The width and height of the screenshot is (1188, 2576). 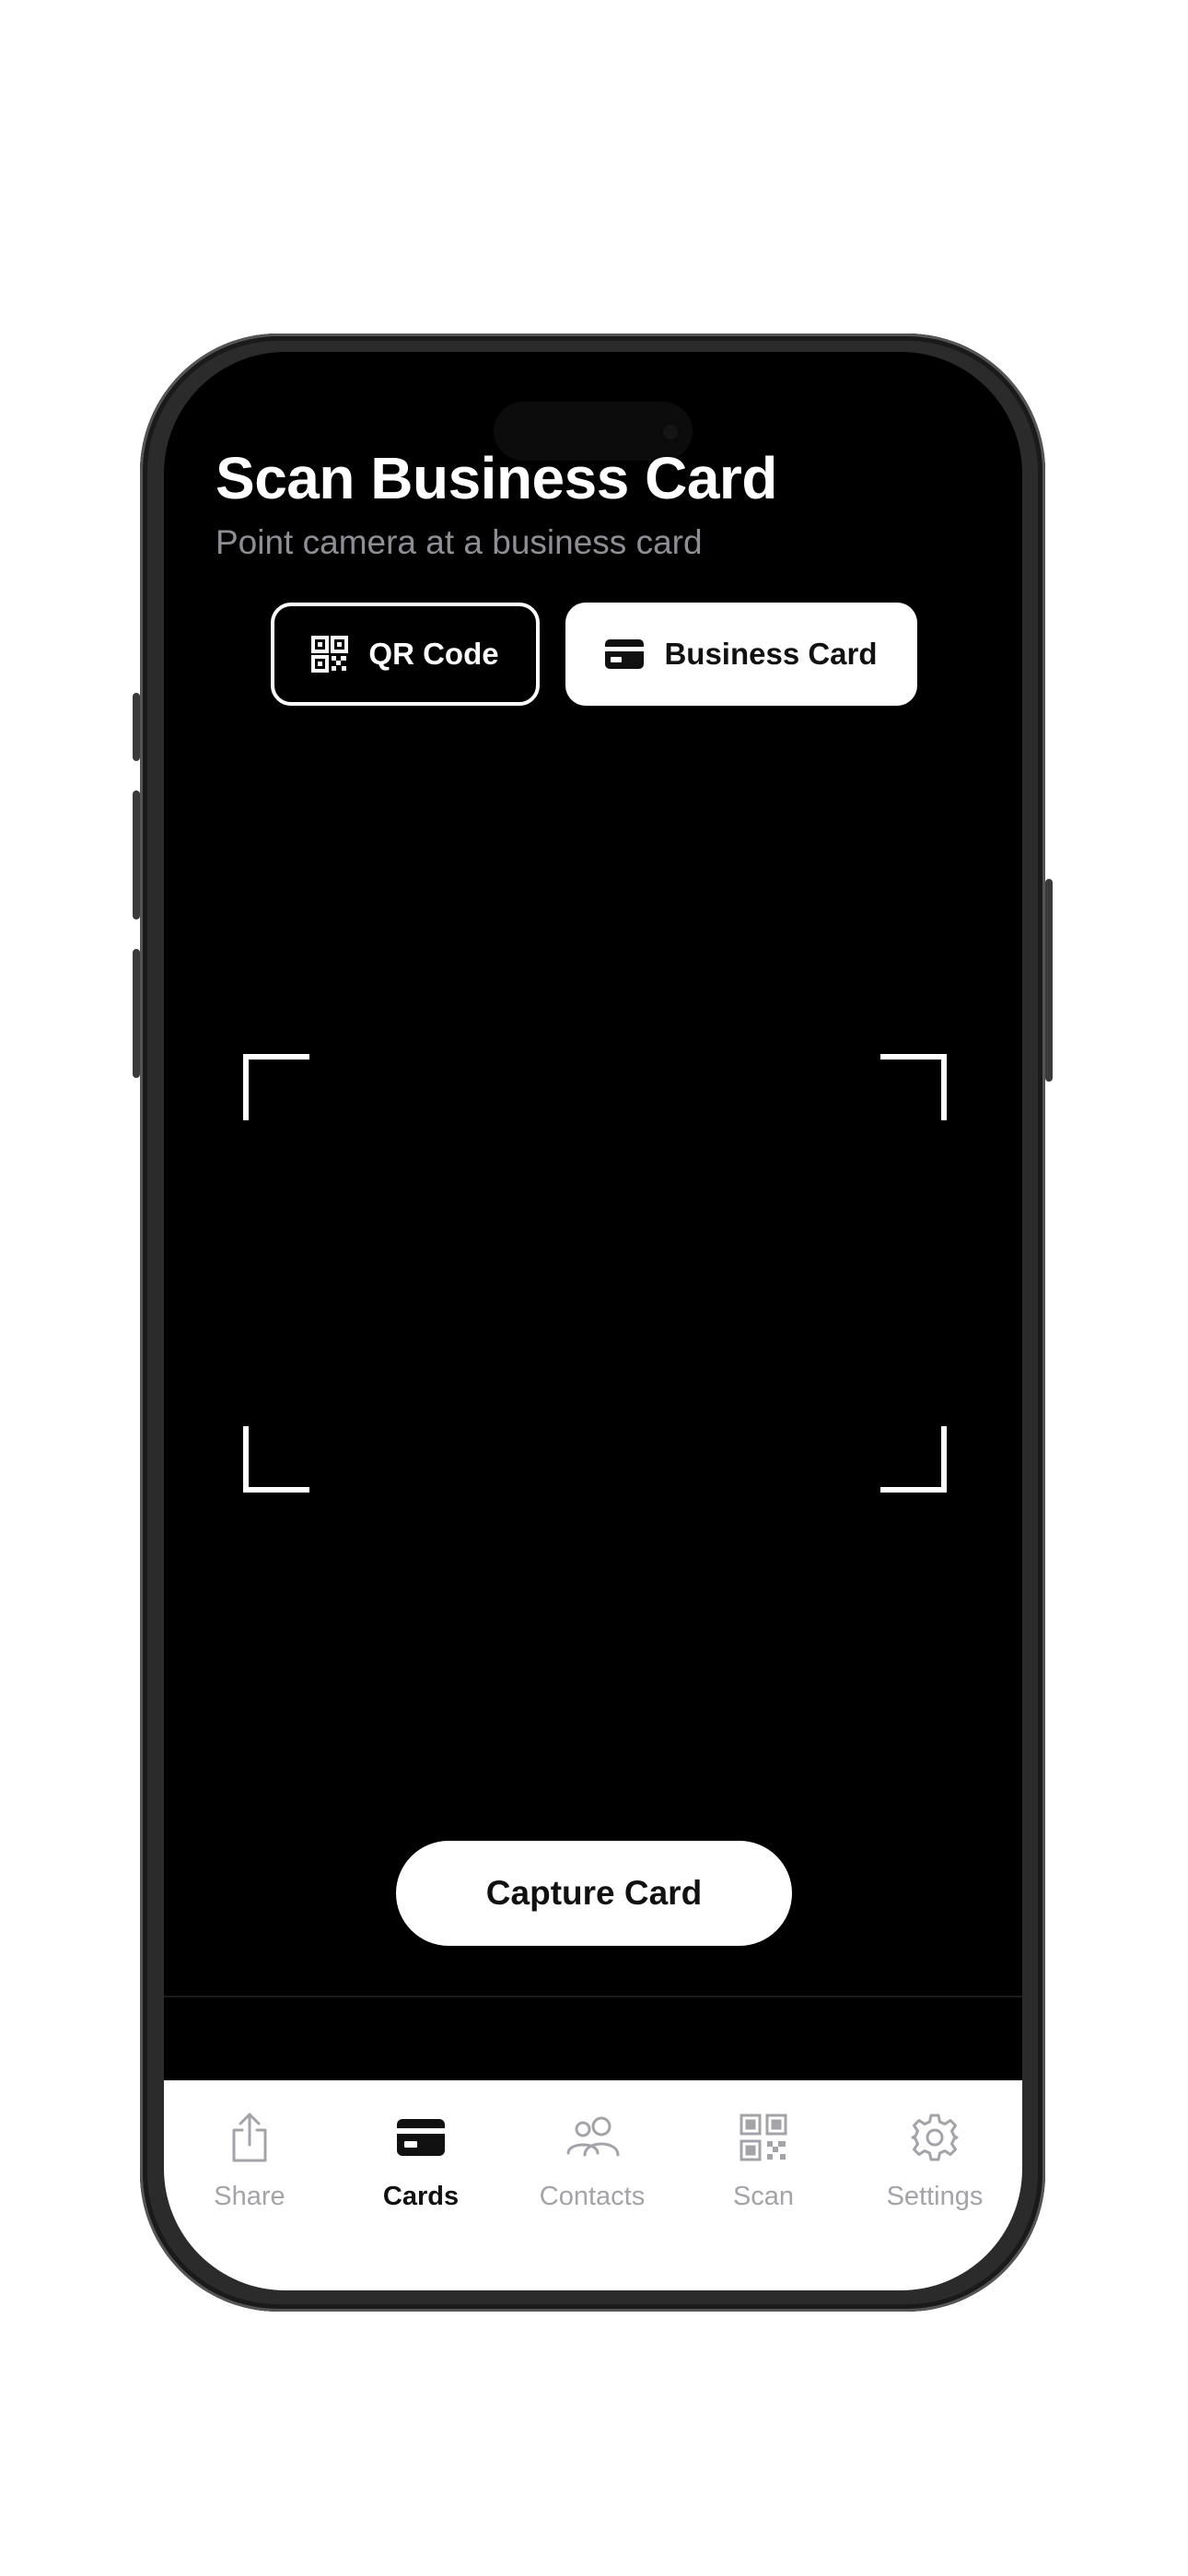 I want to click on silent-switch, so click(x=136, y=727).